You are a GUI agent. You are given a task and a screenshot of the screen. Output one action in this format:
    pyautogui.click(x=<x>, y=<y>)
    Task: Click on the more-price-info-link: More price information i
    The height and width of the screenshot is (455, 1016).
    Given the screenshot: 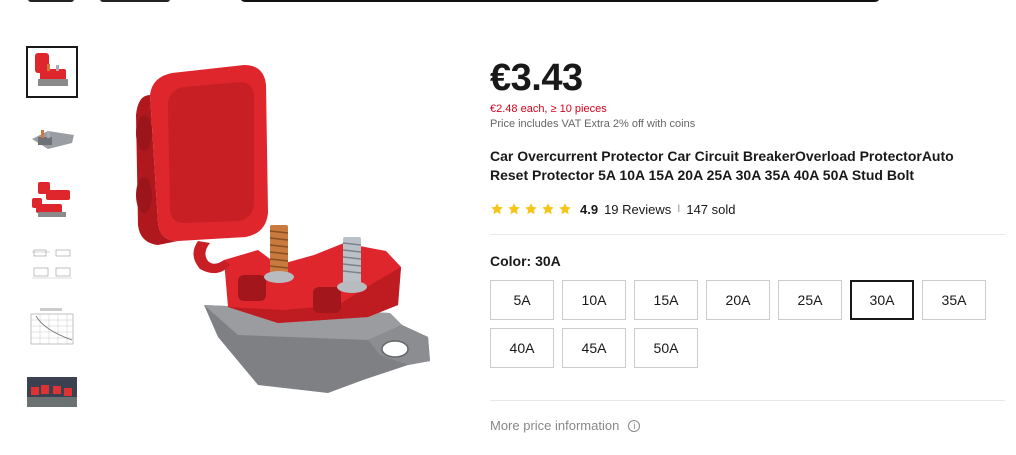 What is the action you would take?
    pyautogui.click(x=747, y=425)
    